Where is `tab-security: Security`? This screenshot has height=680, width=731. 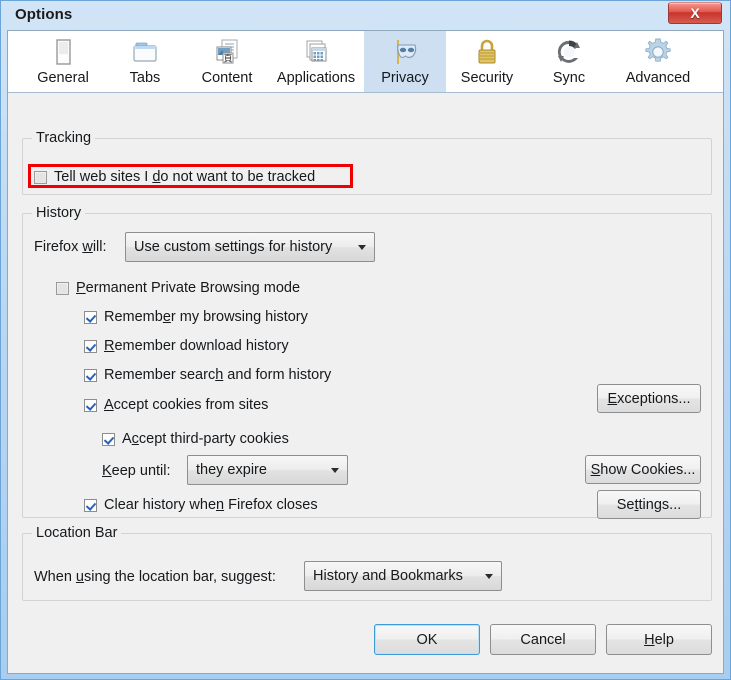
tab-security: Security is located at coordinates (487, 61).